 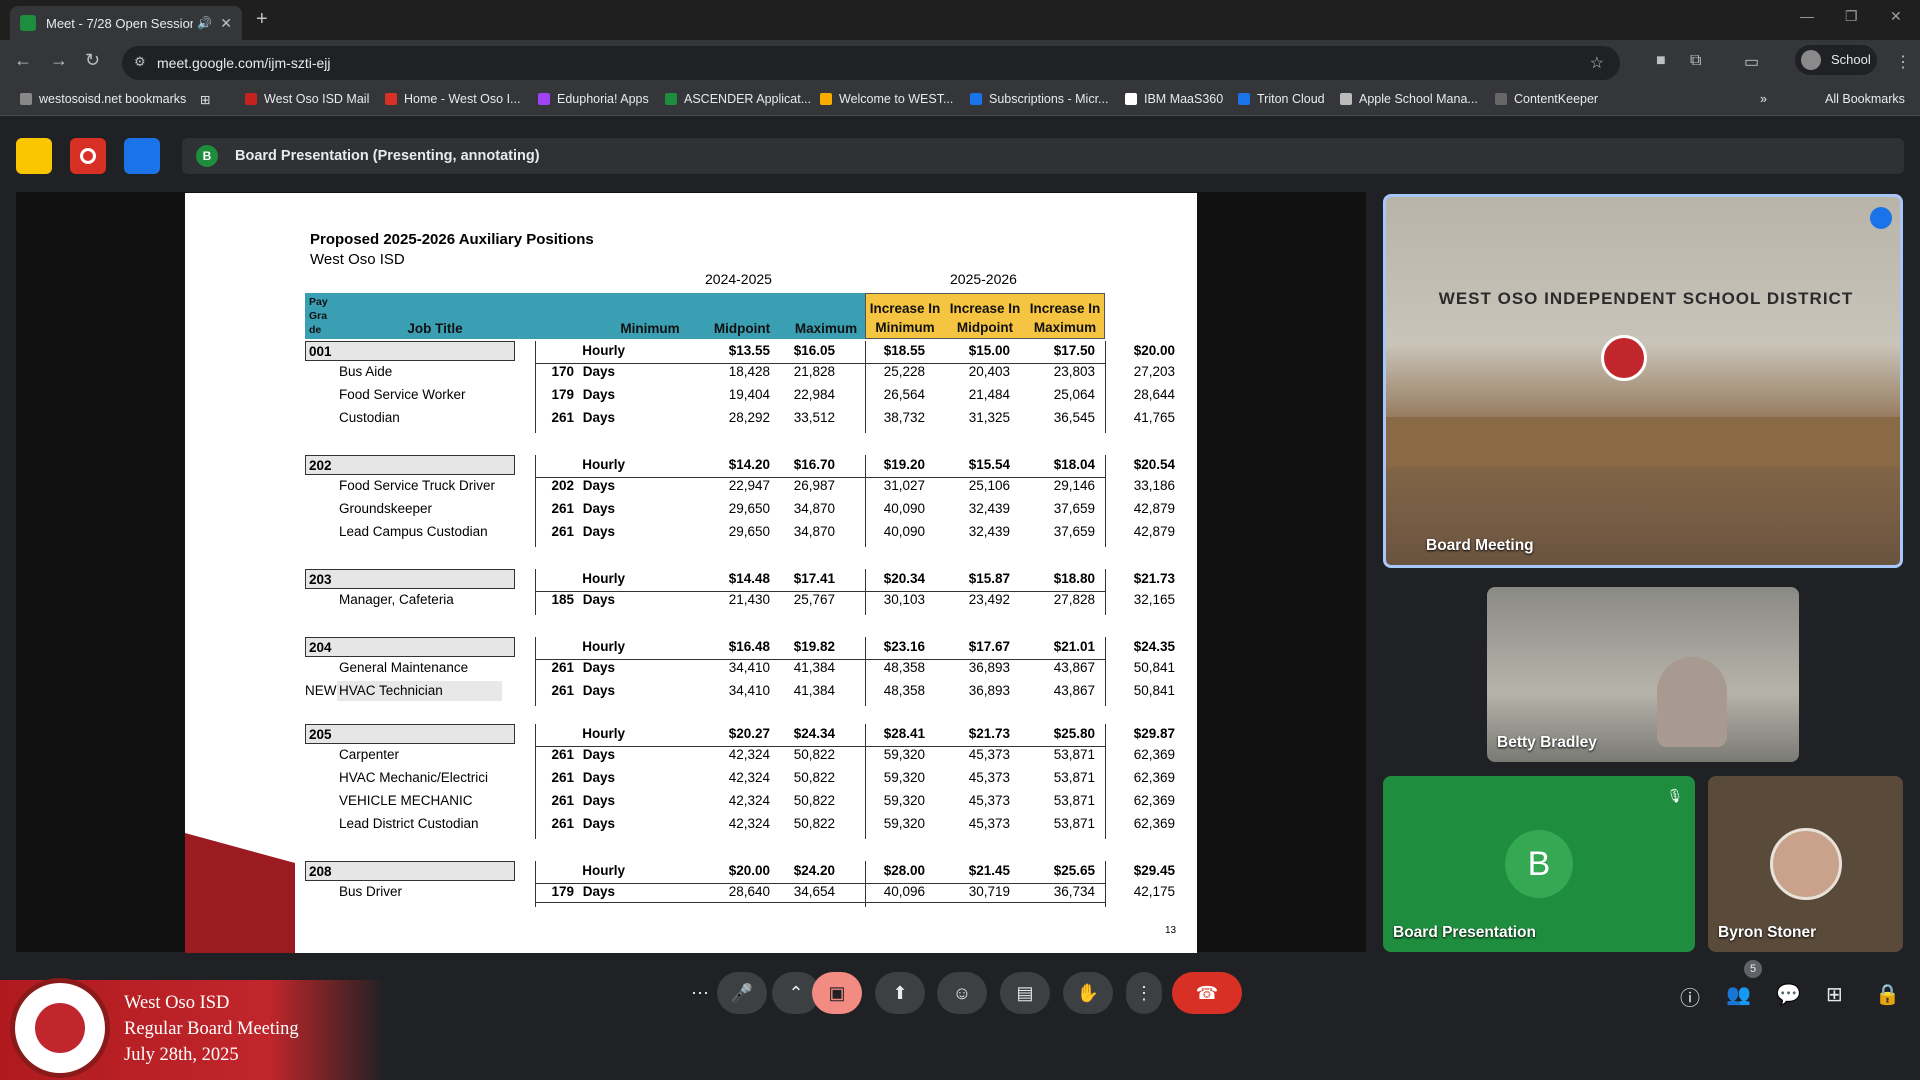 I want to click on bookmark-label: westosoisd.net bookmarks, so click(x=113, y=99).